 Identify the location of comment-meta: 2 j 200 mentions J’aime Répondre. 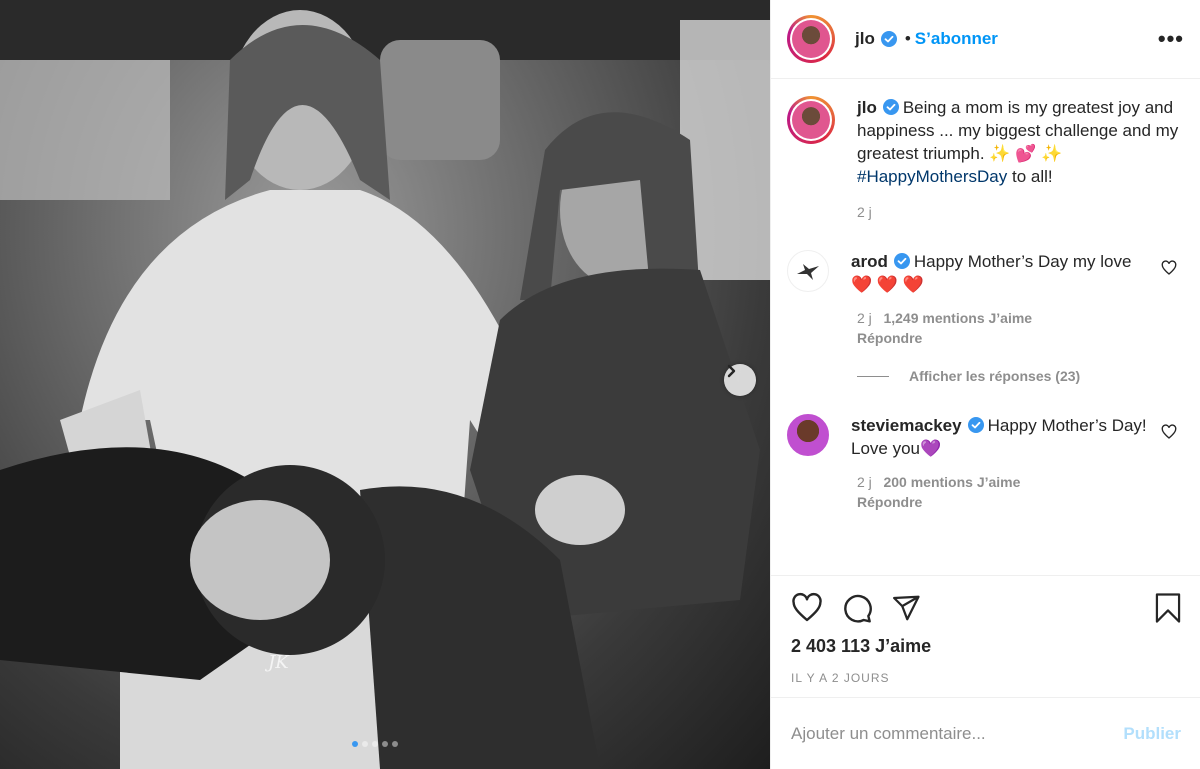
(1019, 492).